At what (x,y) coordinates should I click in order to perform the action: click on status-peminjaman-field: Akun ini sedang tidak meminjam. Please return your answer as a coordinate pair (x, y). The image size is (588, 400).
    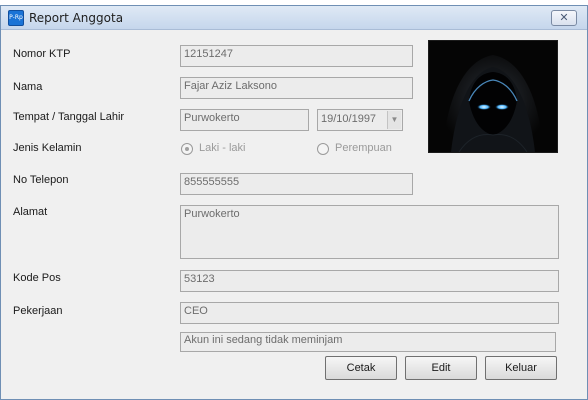
    Looking at the image, I should click on (368, 342).